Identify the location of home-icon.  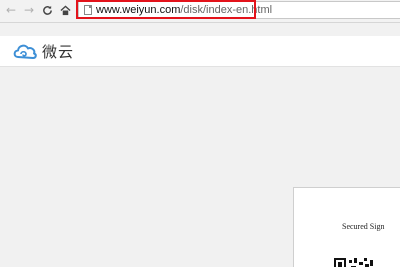
(65, 9).